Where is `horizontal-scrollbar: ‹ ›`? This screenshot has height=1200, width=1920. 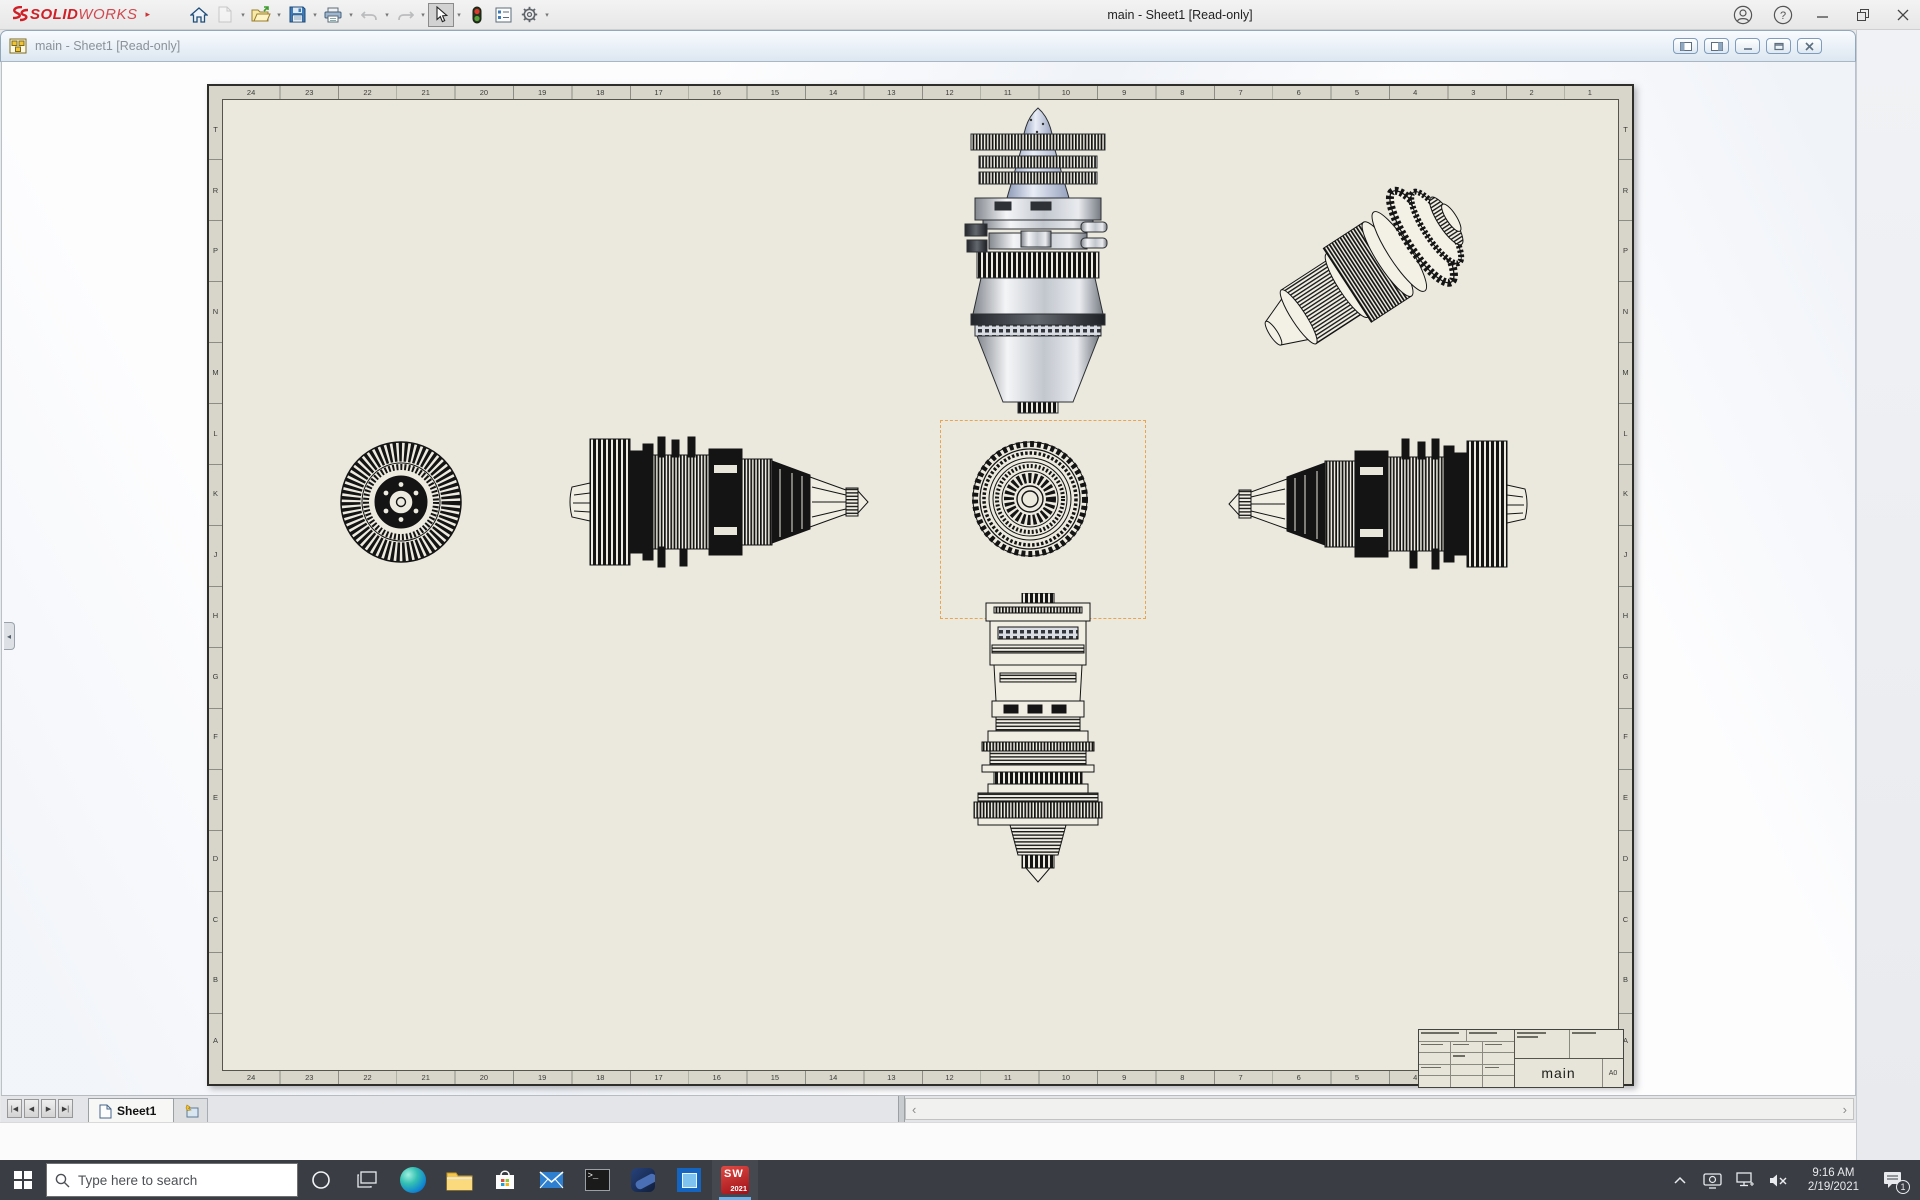
horizontal-scrollbar: ‹ › is located at coordinates (1379, 1109).